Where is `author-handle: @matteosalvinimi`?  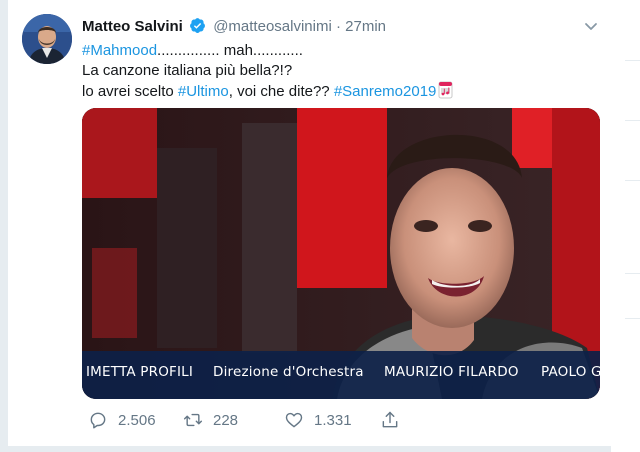
author-handle: @matteosalvinimi is located at coordinates (272, 26).